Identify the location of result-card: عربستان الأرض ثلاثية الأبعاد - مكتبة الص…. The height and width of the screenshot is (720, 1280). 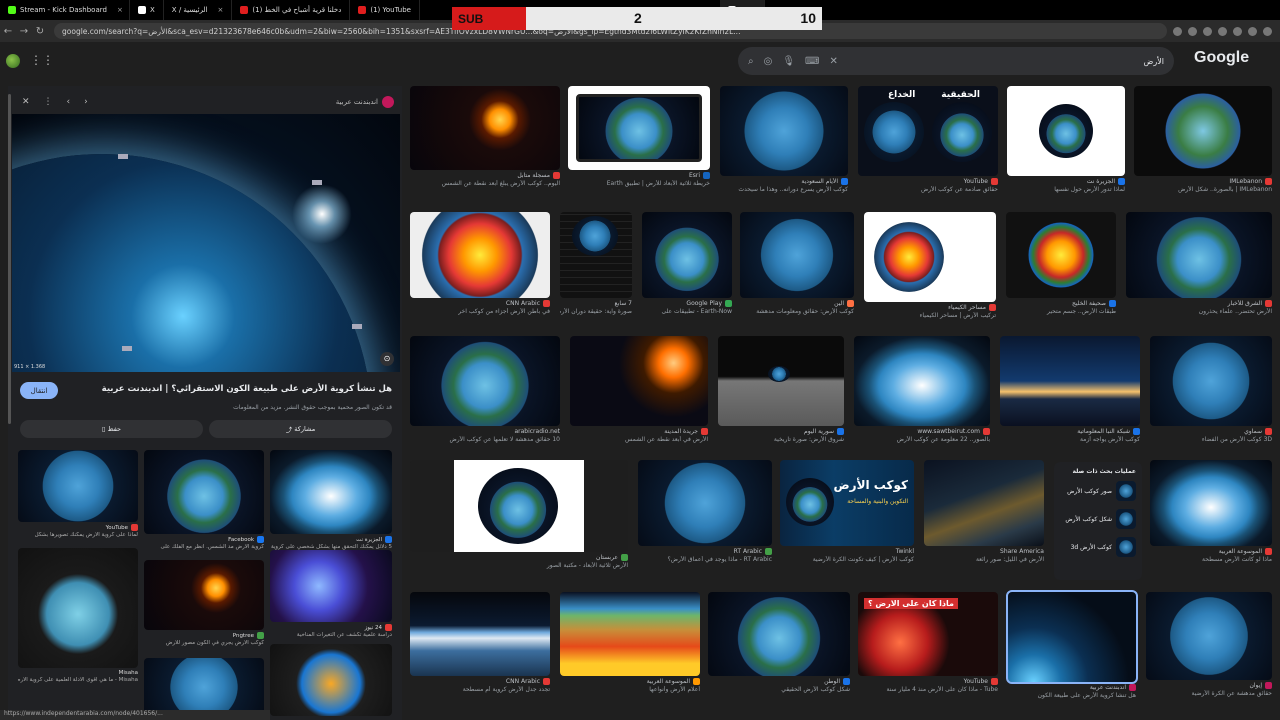
(519, 514).